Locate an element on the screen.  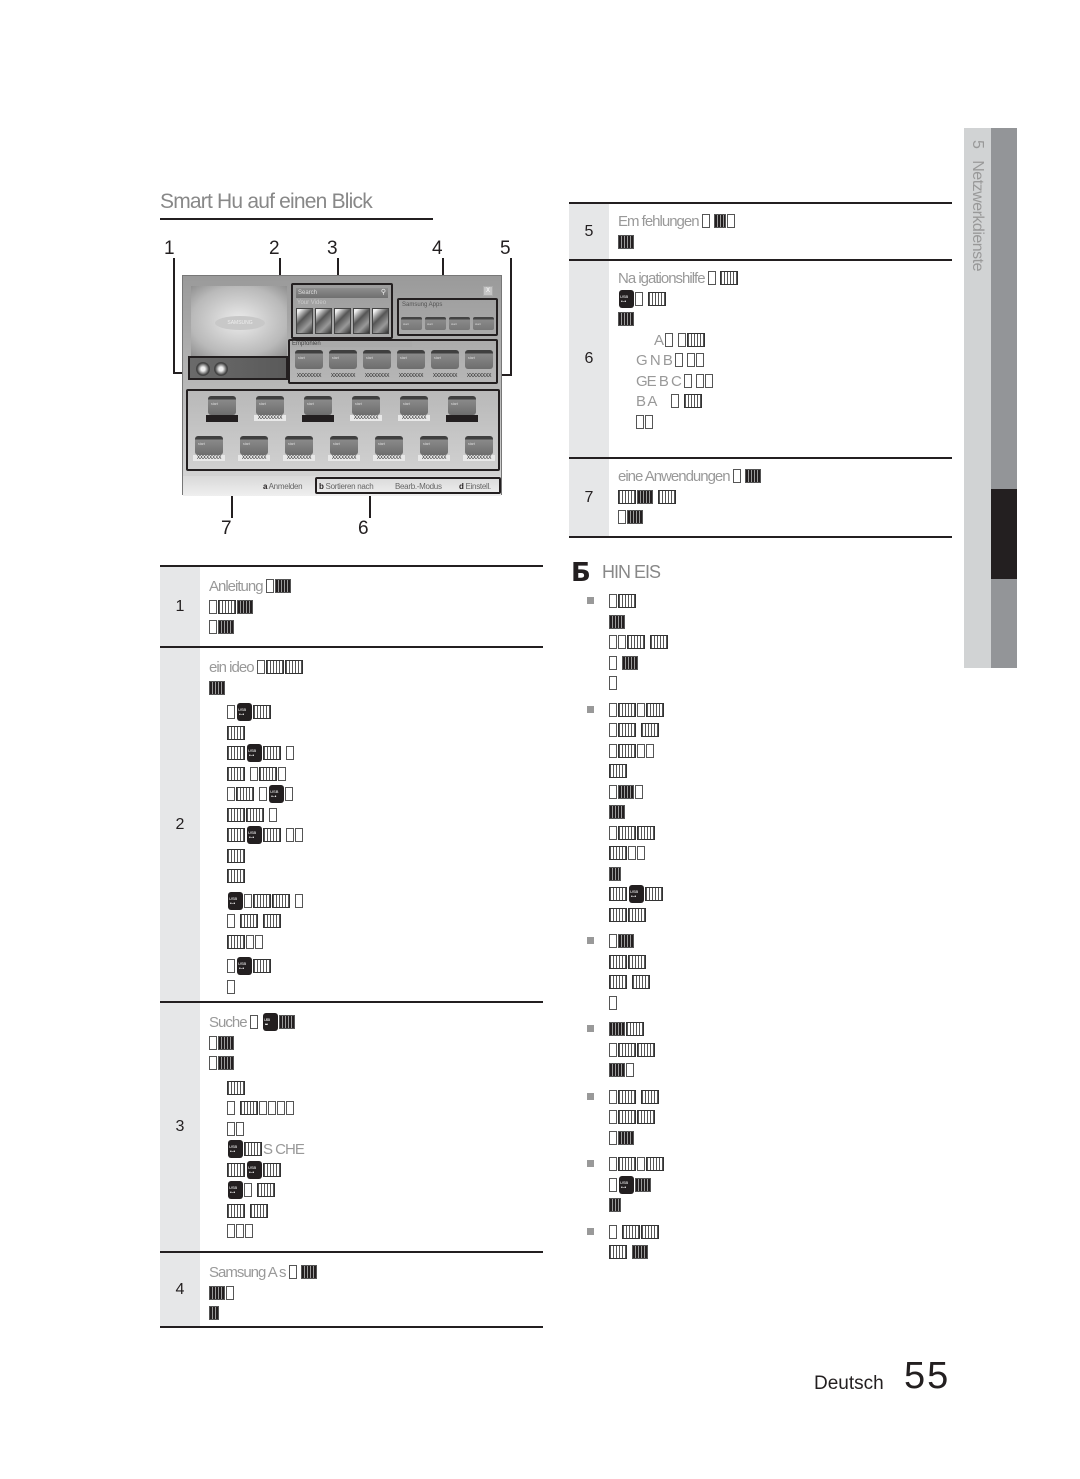
row-number: 5 is located at coordinates (589, 231).